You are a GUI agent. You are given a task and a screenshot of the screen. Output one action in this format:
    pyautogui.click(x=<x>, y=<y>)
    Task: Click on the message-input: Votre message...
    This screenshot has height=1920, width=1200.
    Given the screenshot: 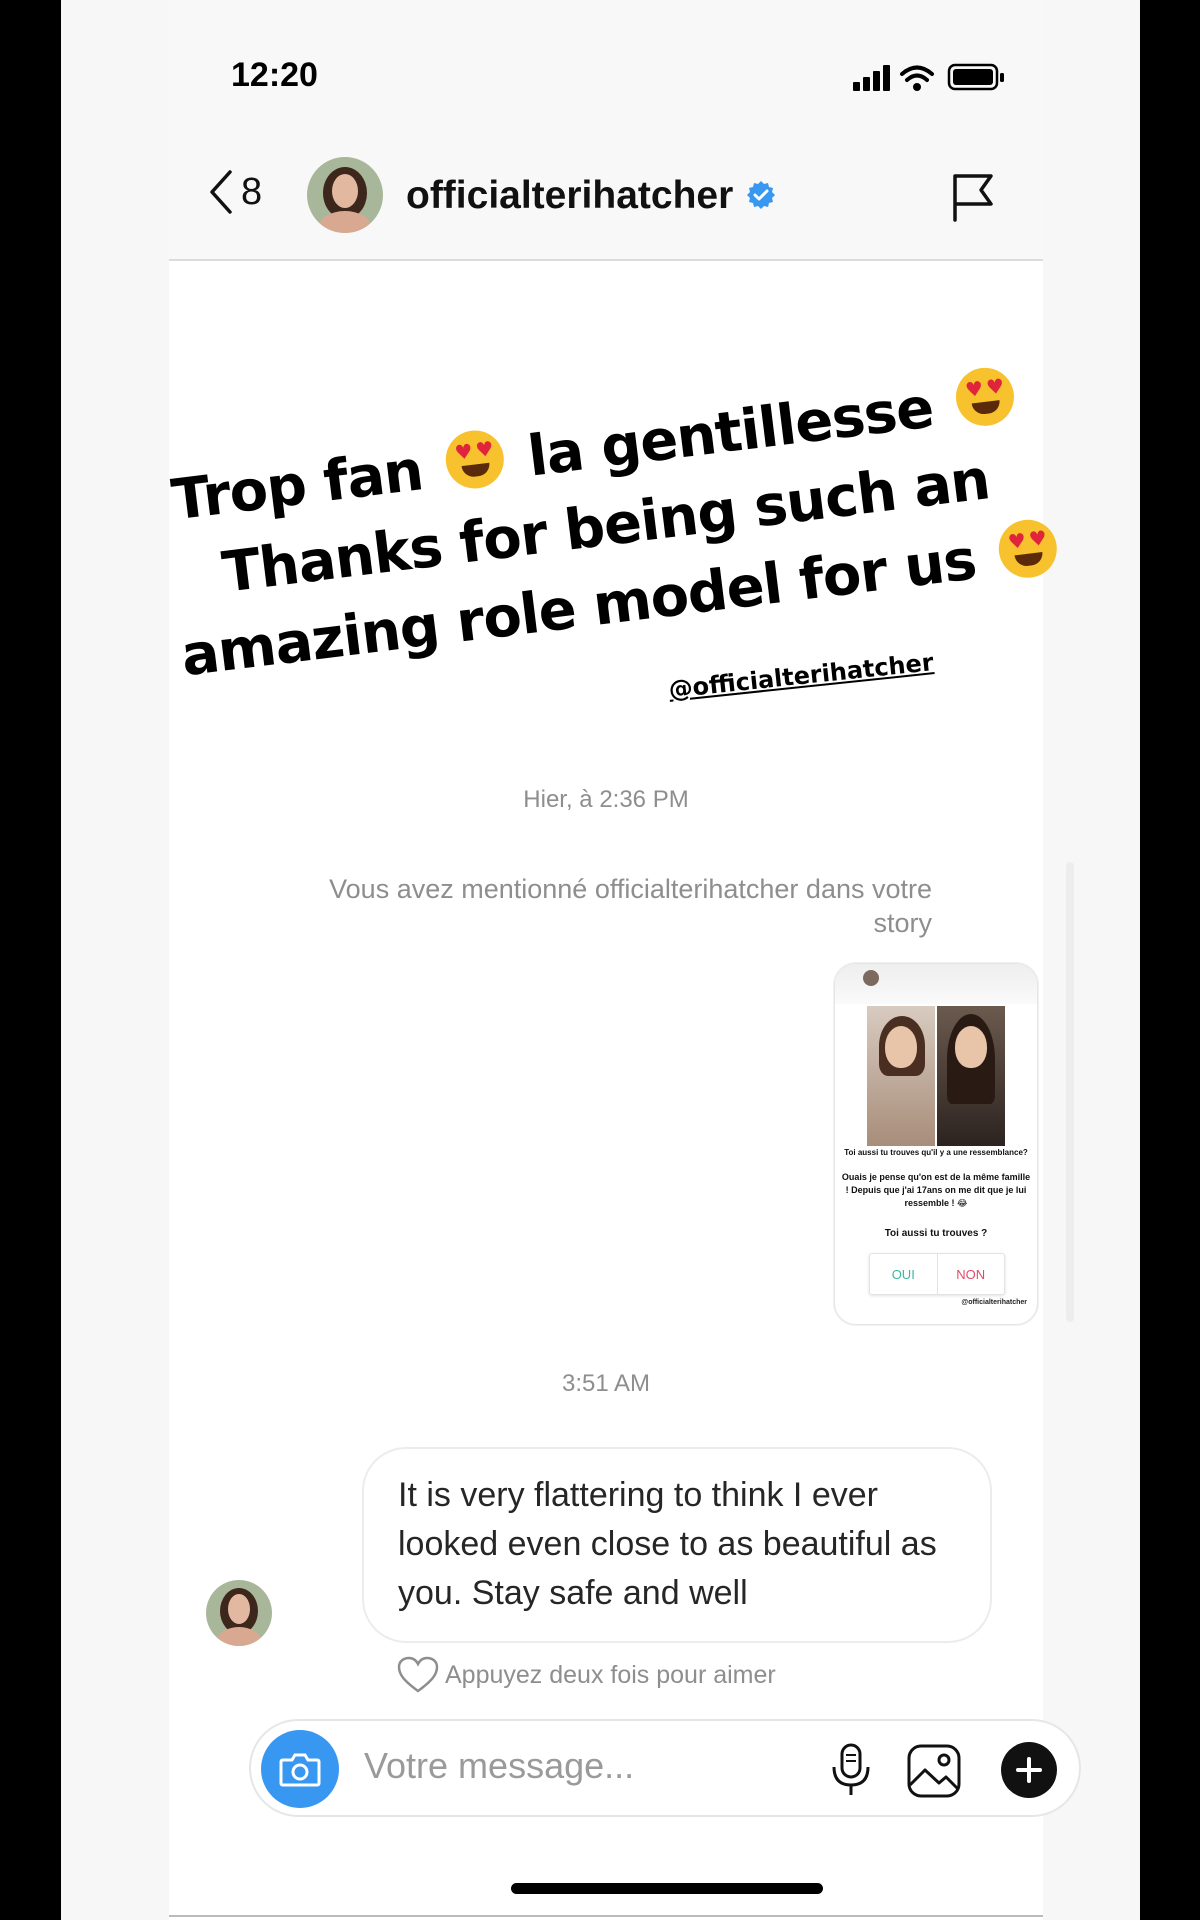 What is the action you would take?
    pyautogui.click(x=499, y=1766)
    